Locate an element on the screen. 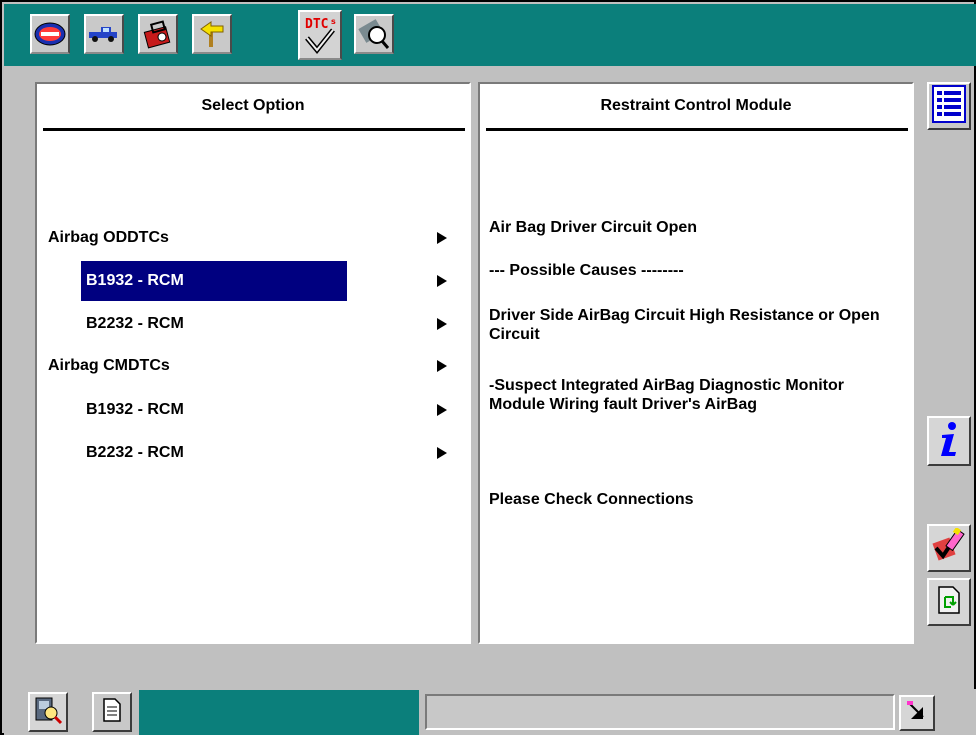 The width and height of the screenshot is (976, 735). erase-dtc-button is located at coordinates (949, 548).